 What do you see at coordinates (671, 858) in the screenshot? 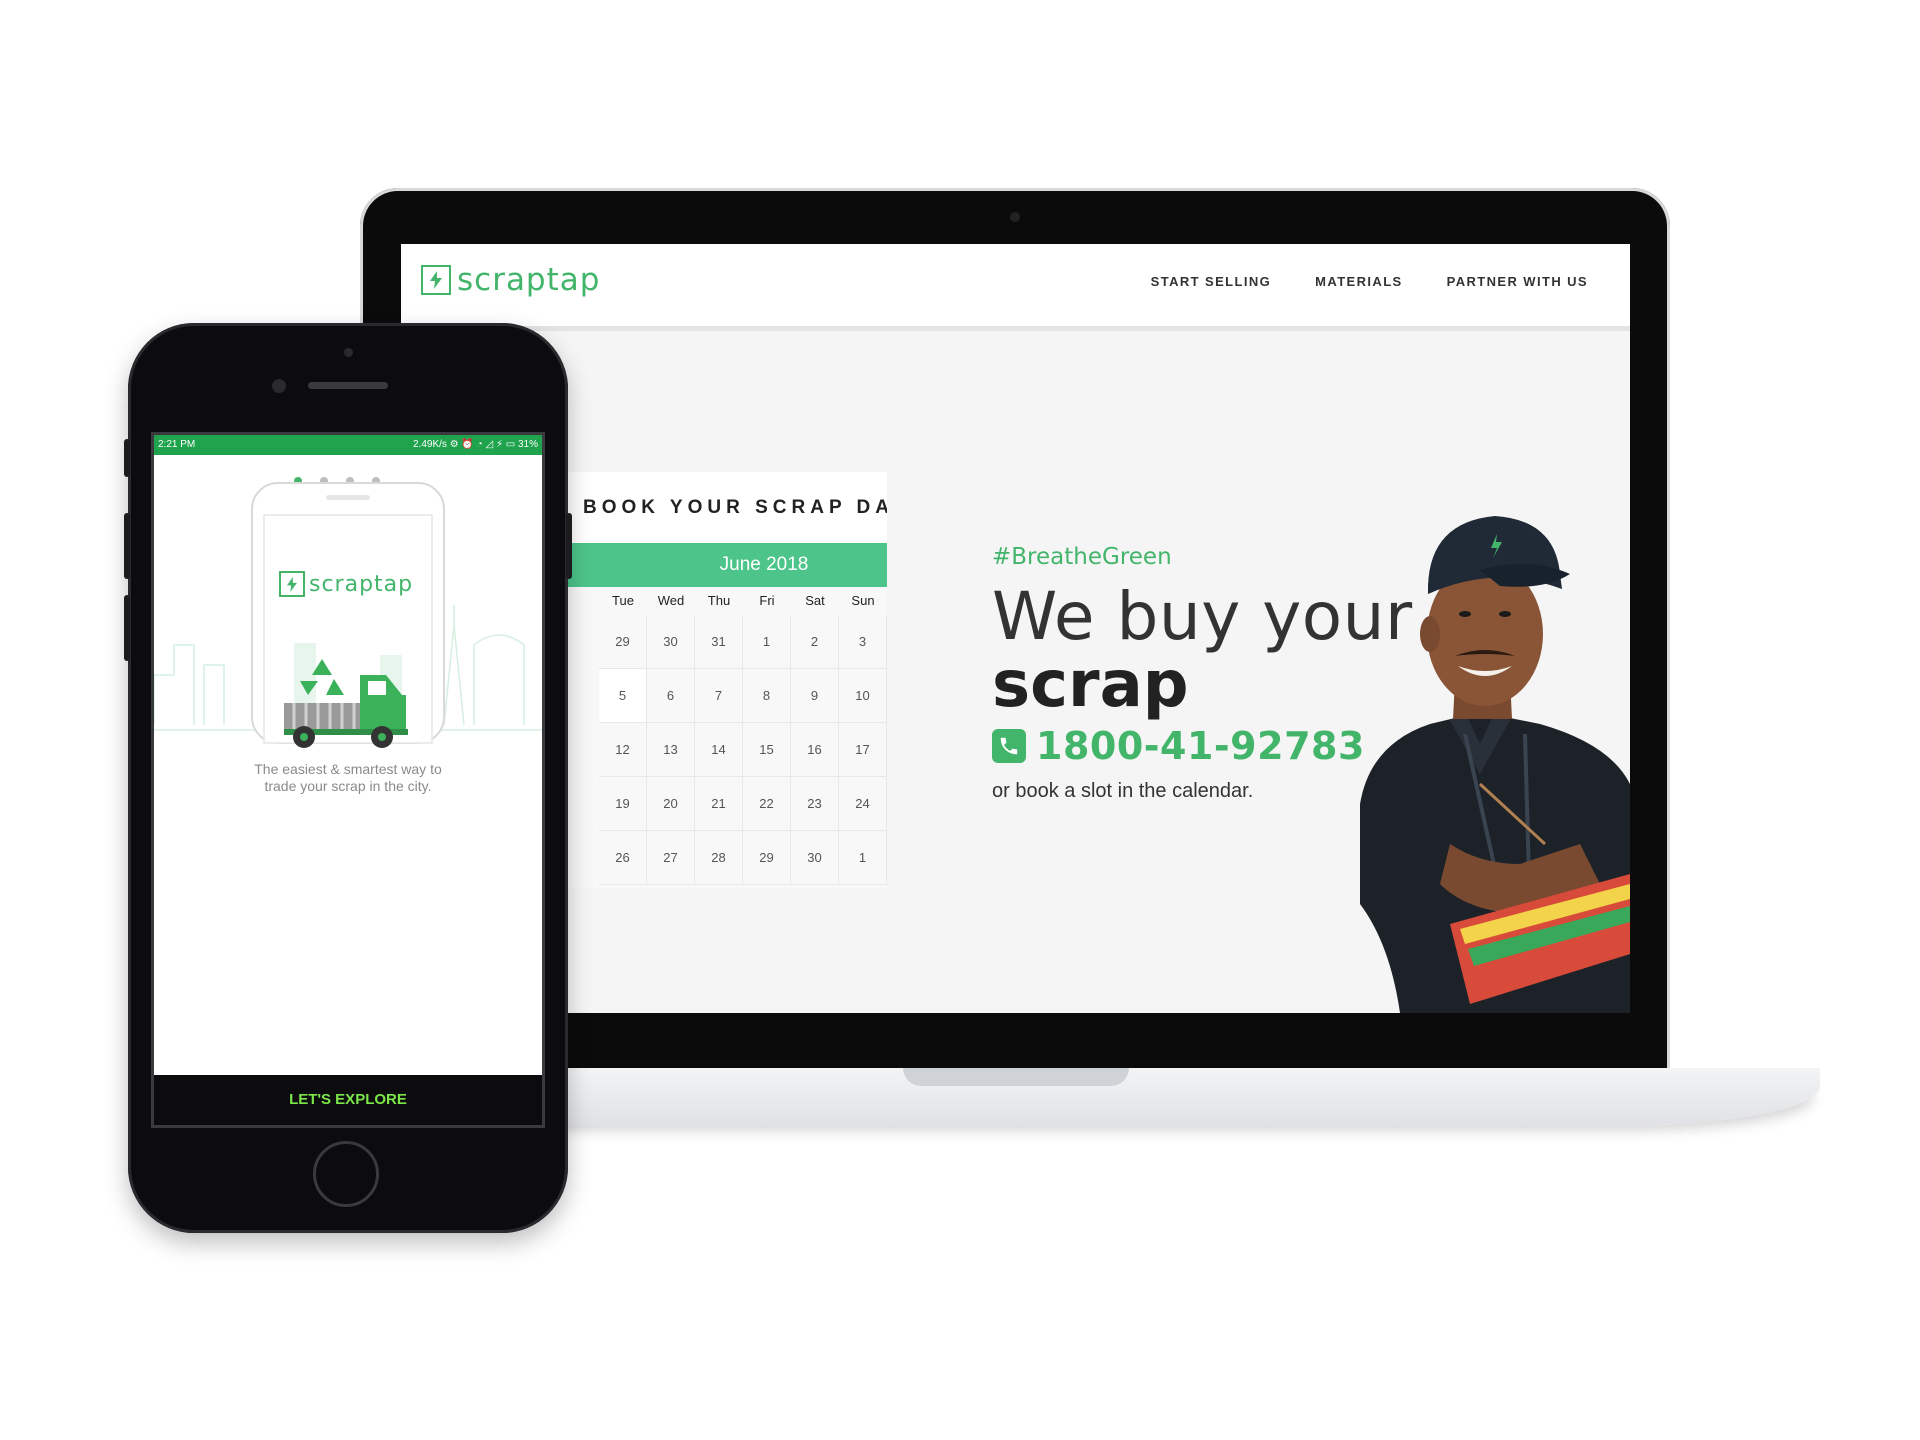
I see `calendar-day: 27` at bounding box center [671, 858].